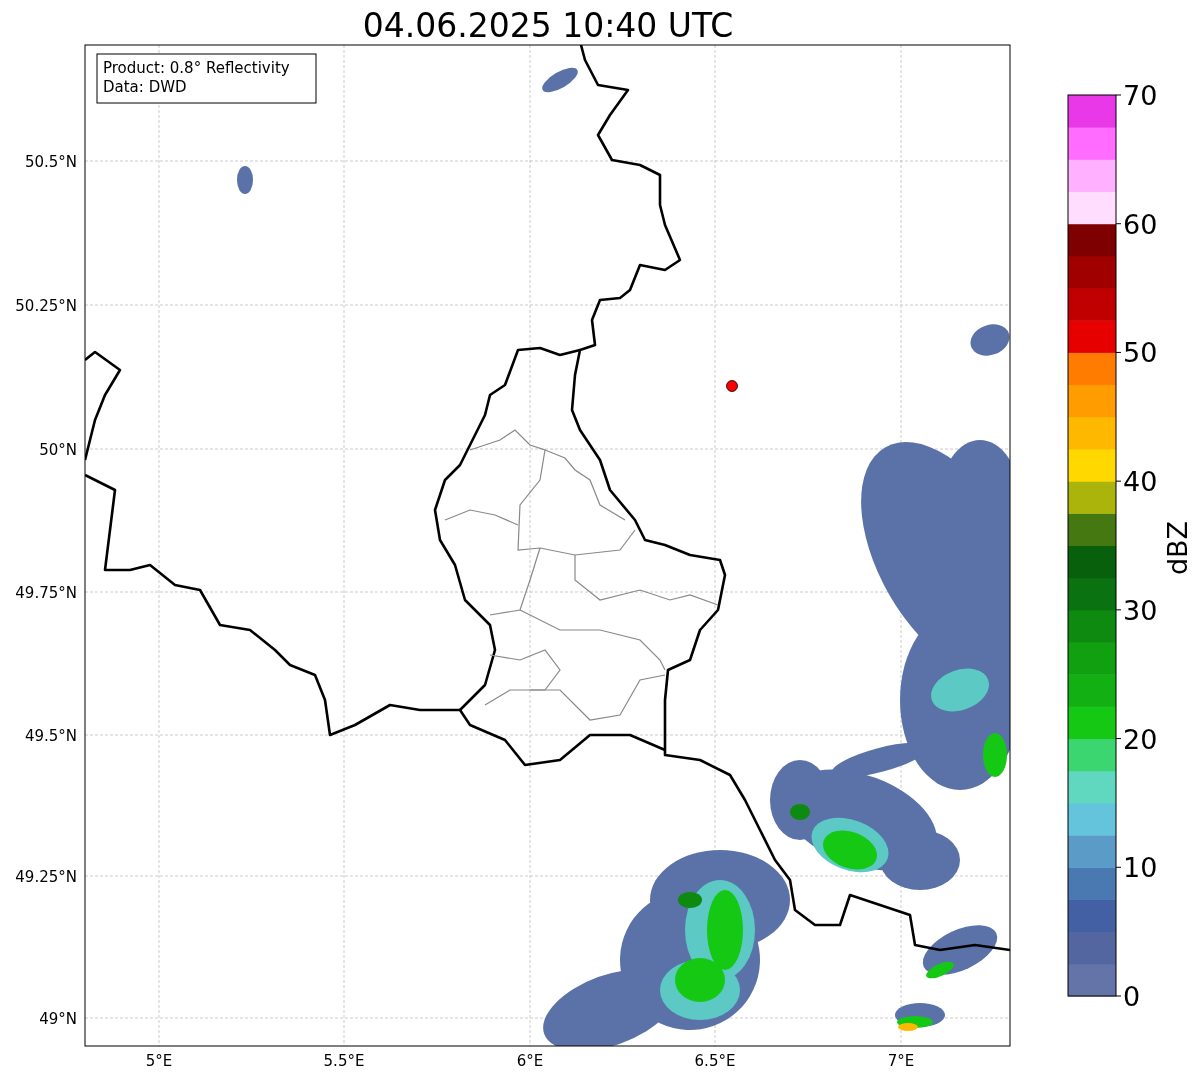 Image resolution: width=1202 pixels, height=1081 pixels. What do you see at coordinates (901, 1061) in the screenshot?
I see `x-tick-label: 7°E` at bounding box center [901, 1061].